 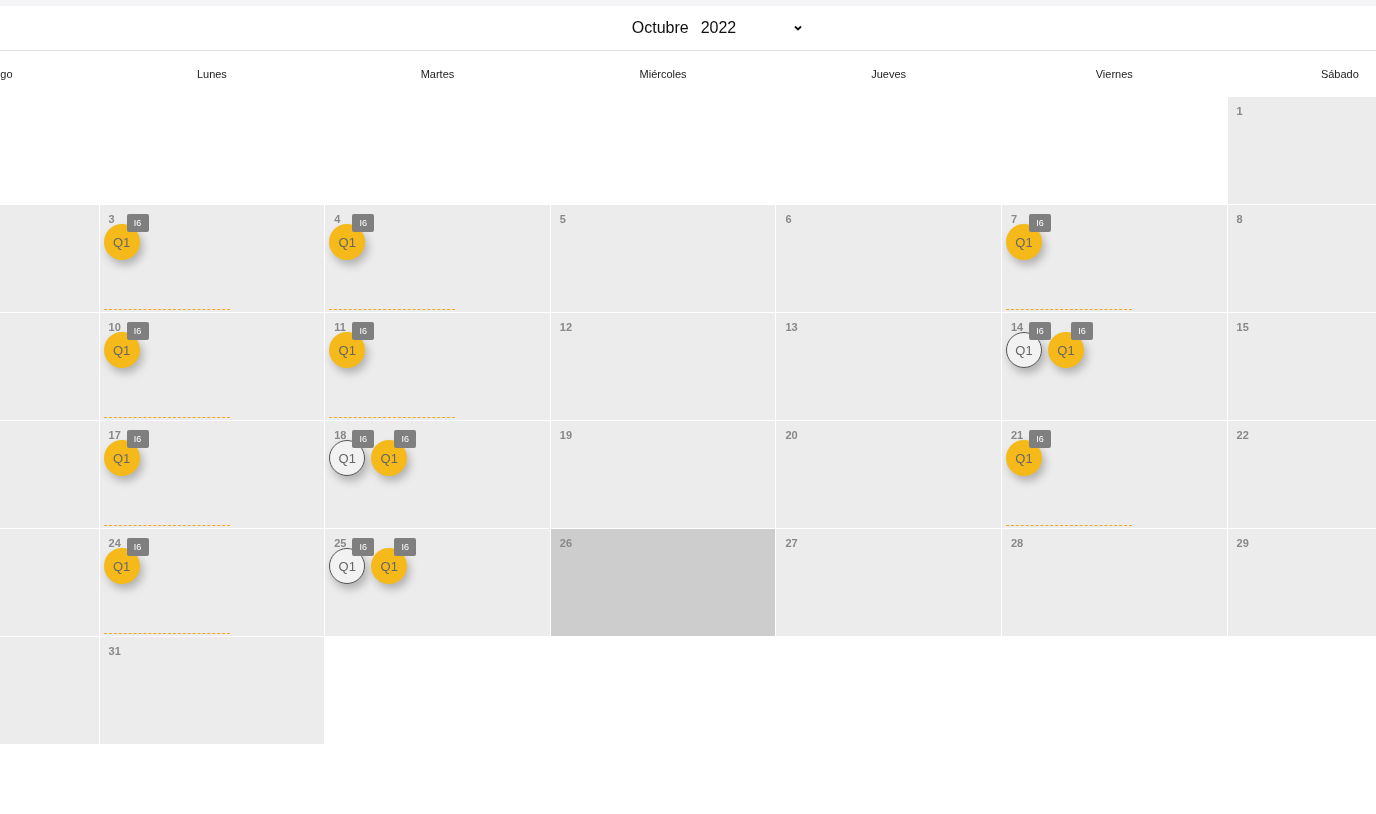 What do you see at coordinates (1017, 543) in the screenshot?
I see `day-number: 28` at bounding box center [1017, 543].